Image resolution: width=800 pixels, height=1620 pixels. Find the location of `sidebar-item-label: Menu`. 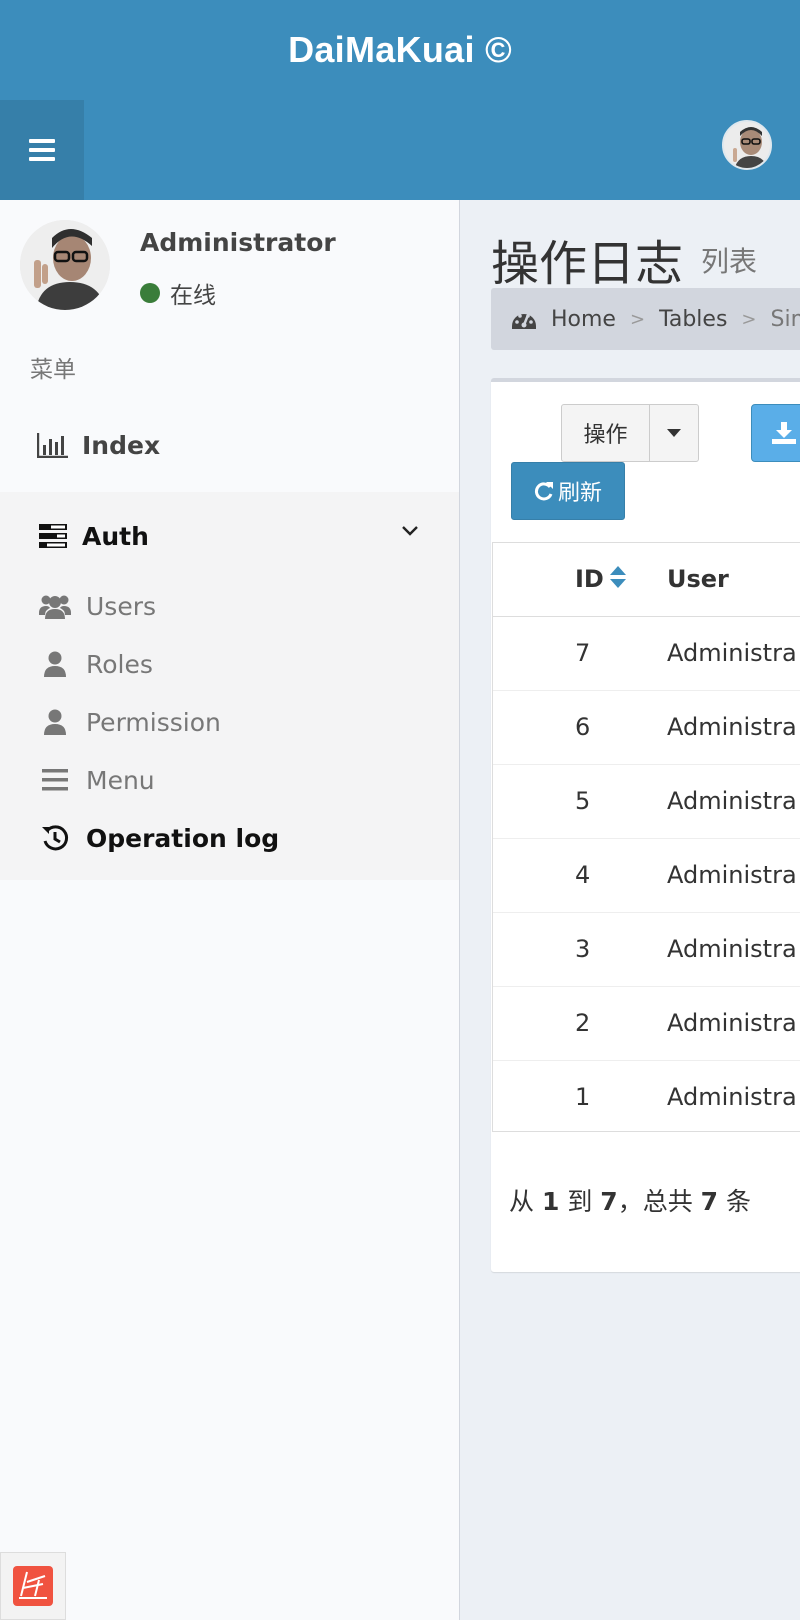

sidebar-item-label: Menu is located at coordinates (120, 780).